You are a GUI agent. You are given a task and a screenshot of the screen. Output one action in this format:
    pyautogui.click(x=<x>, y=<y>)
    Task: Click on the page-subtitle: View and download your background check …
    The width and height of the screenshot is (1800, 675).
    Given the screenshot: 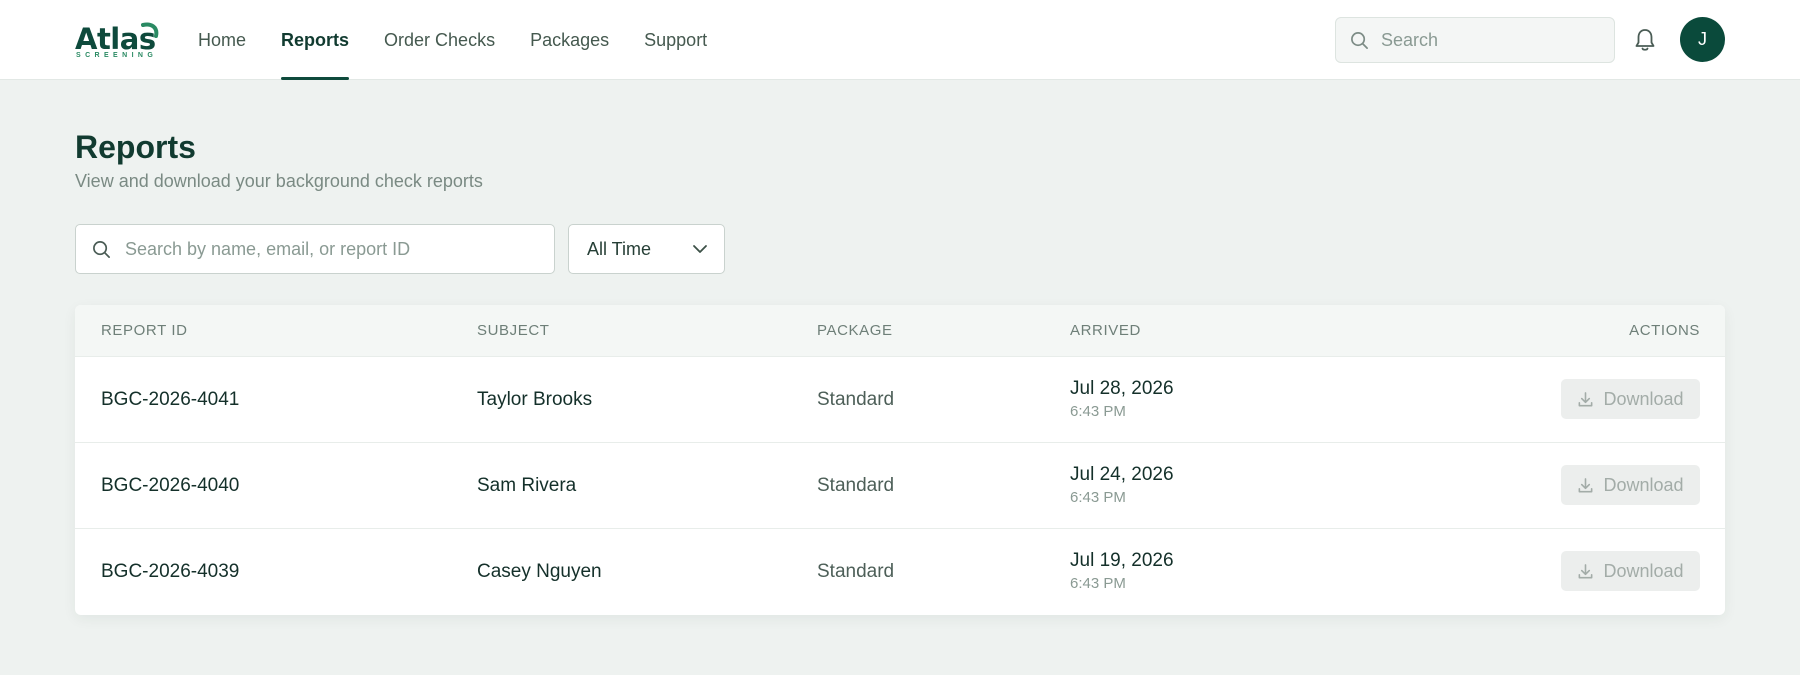 What is the action you would take?
    pyautogui.click(x=279, y=181)
    